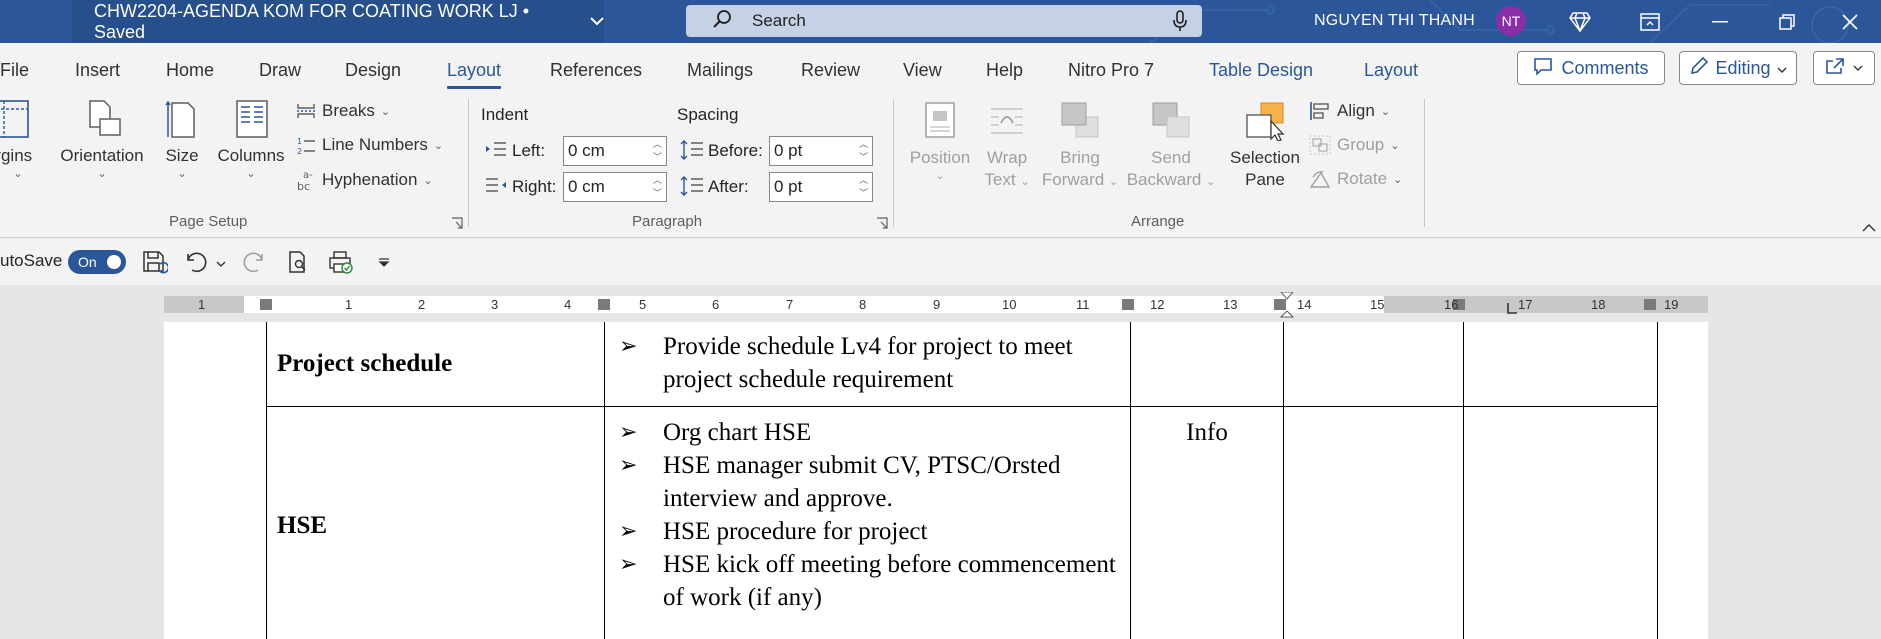 The width and height of the screenshot is (1881, 639). What do you see at coordinates (102, 139) in the screenshot?
I see `orientation-button: Orientation ⌄` at bounding box center [102, 139].